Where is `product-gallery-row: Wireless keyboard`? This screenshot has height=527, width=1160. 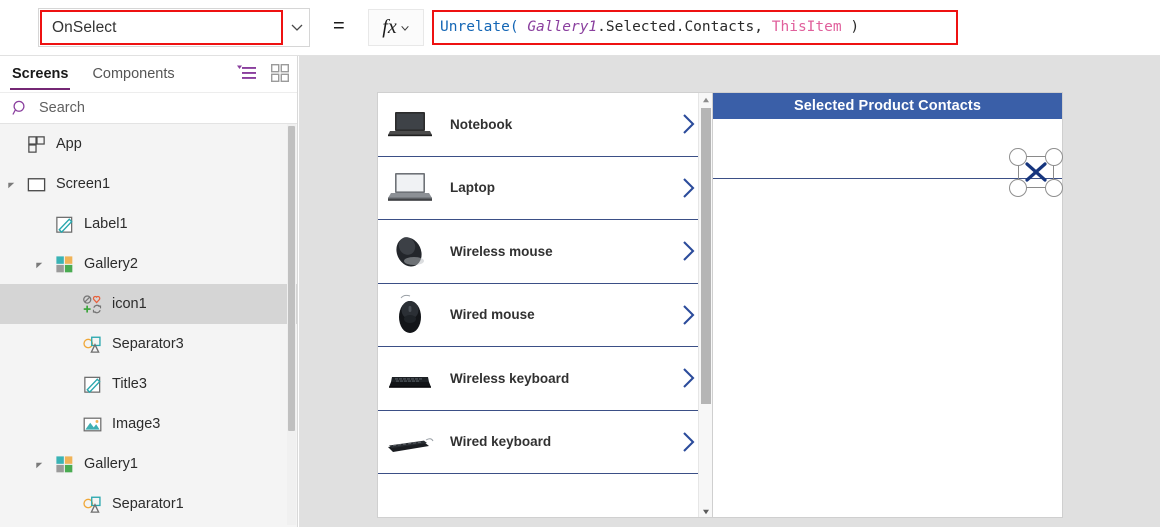 product-gallery-row: Wireless keyboard is located at coordinates (545, 379).